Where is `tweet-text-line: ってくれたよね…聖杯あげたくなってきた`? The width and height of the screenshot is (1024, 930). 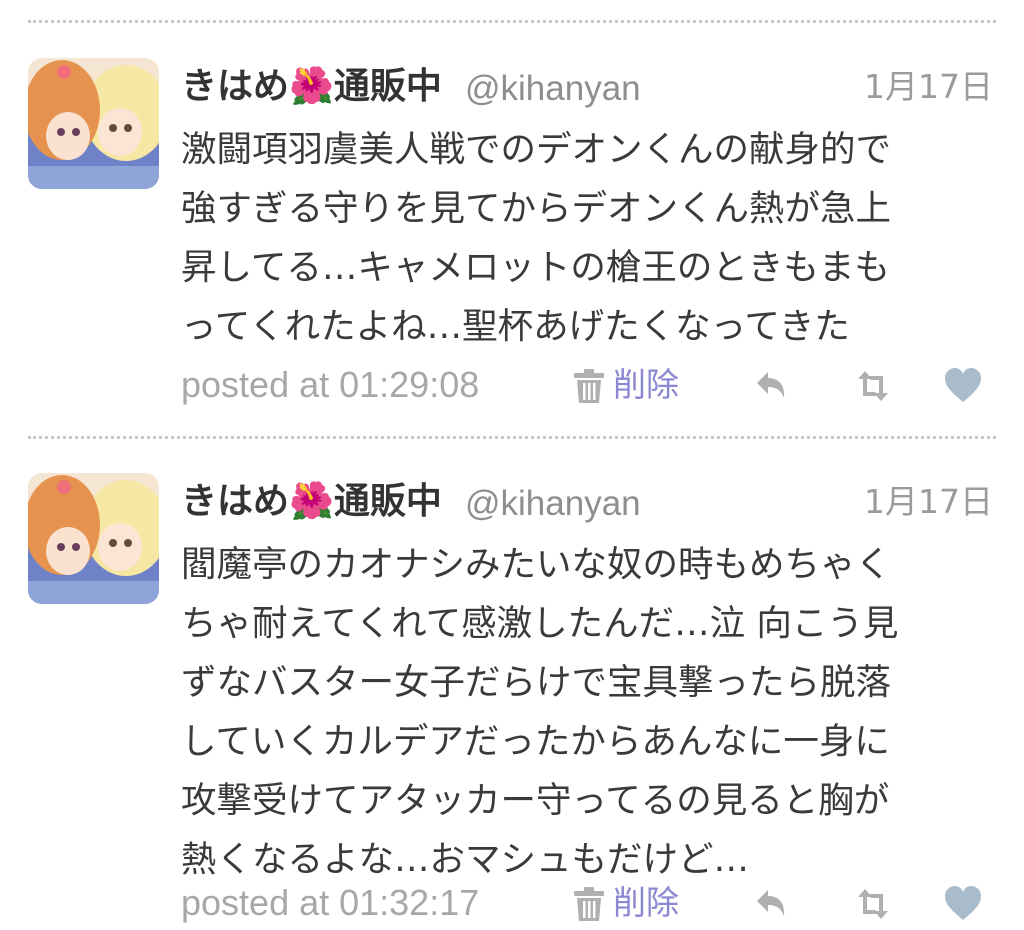
tweet-text-line: ってくれたよね…聖杯あげたくなってきた is located at coordinates (515, 326).